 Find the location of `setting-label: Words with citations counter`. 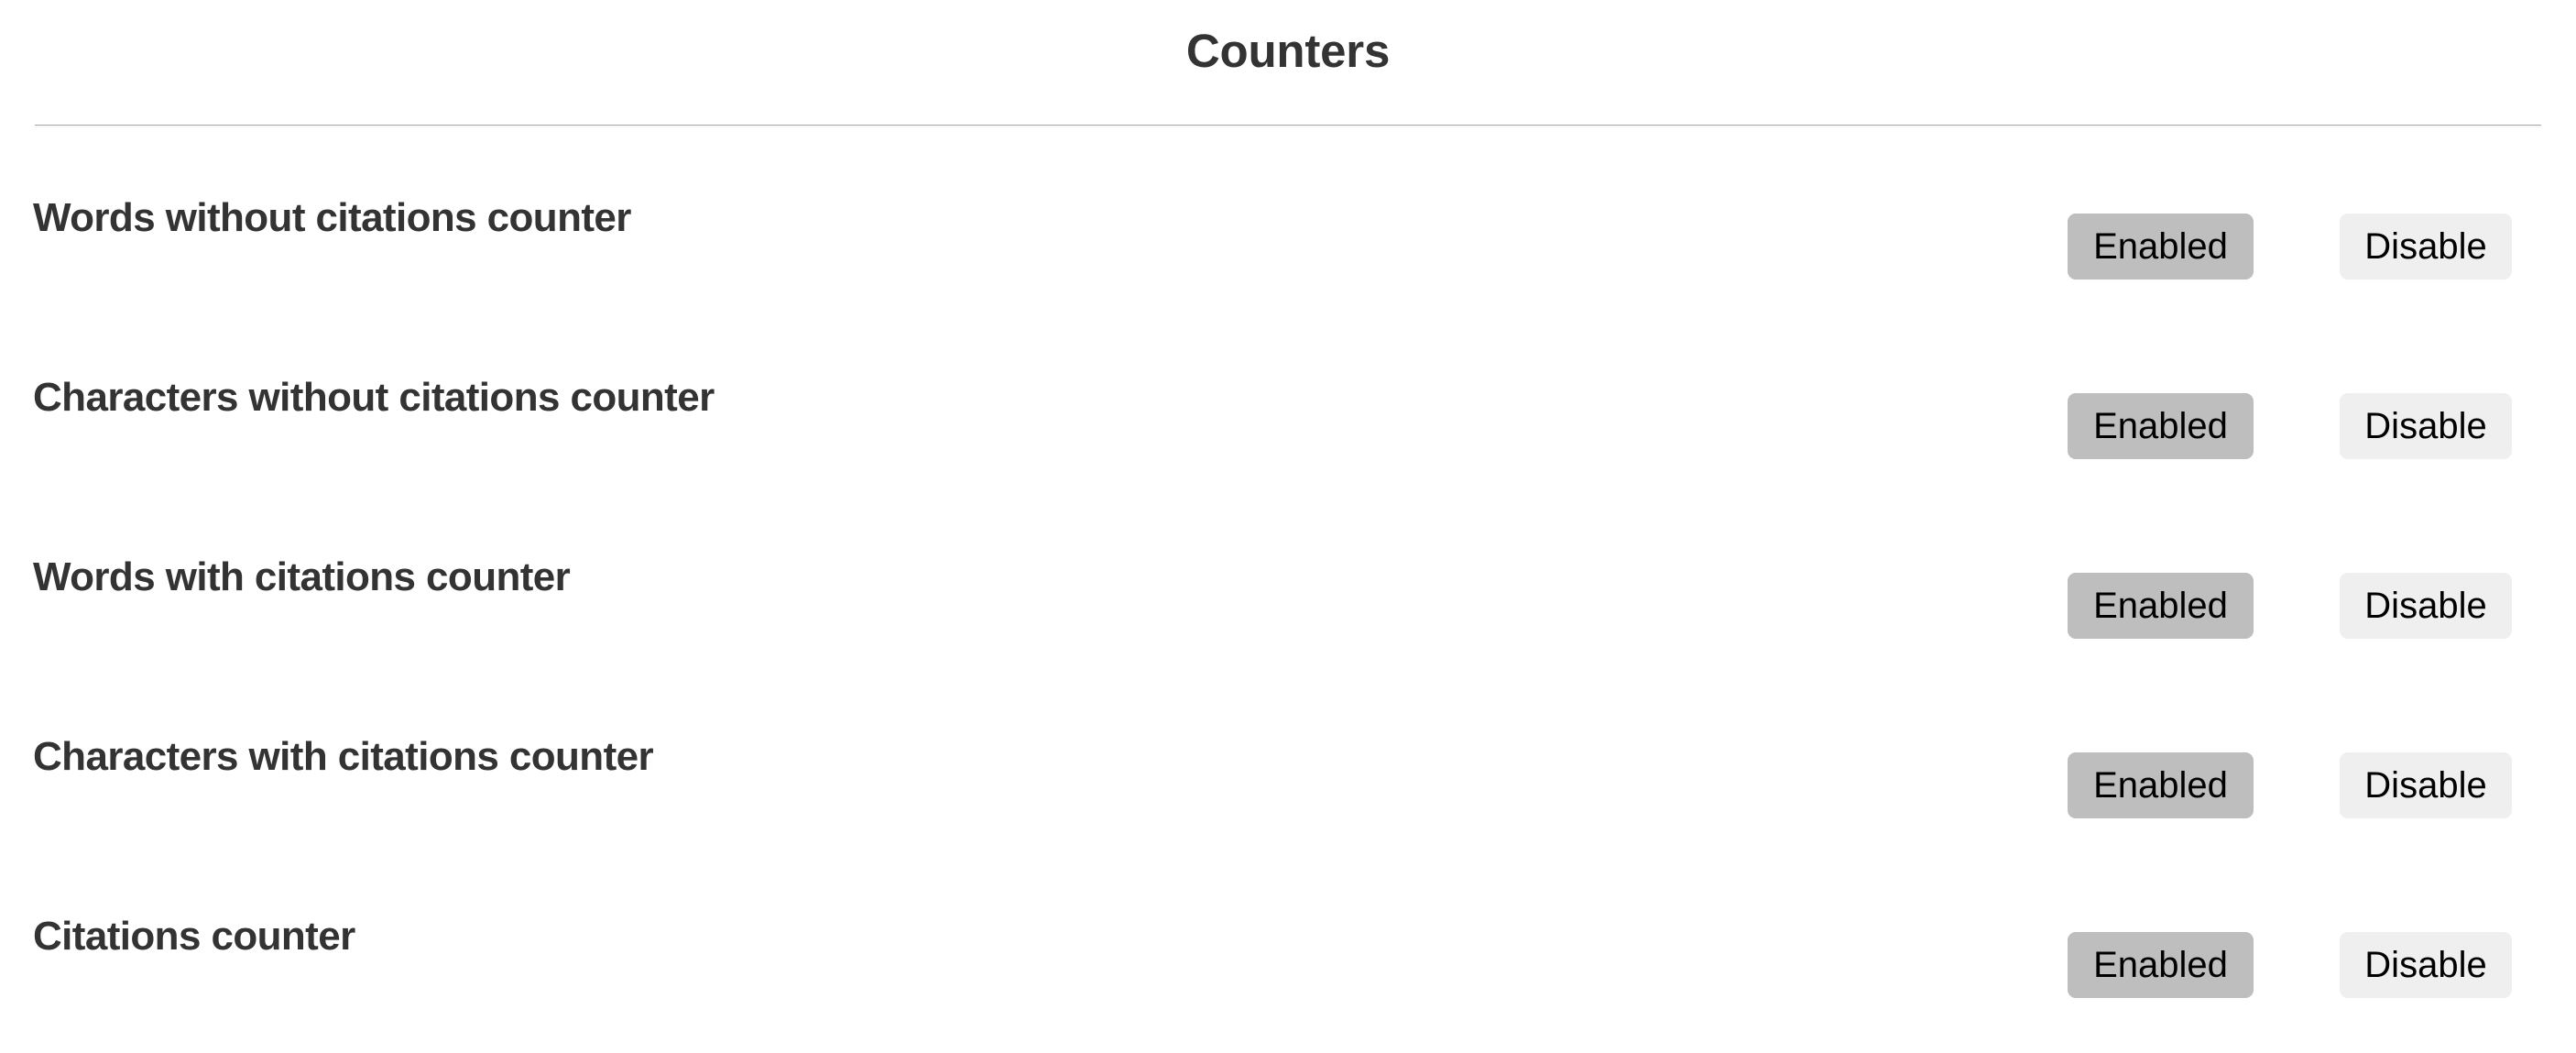

setting-label: Words with citations counter is located at coordinates (302, 577).